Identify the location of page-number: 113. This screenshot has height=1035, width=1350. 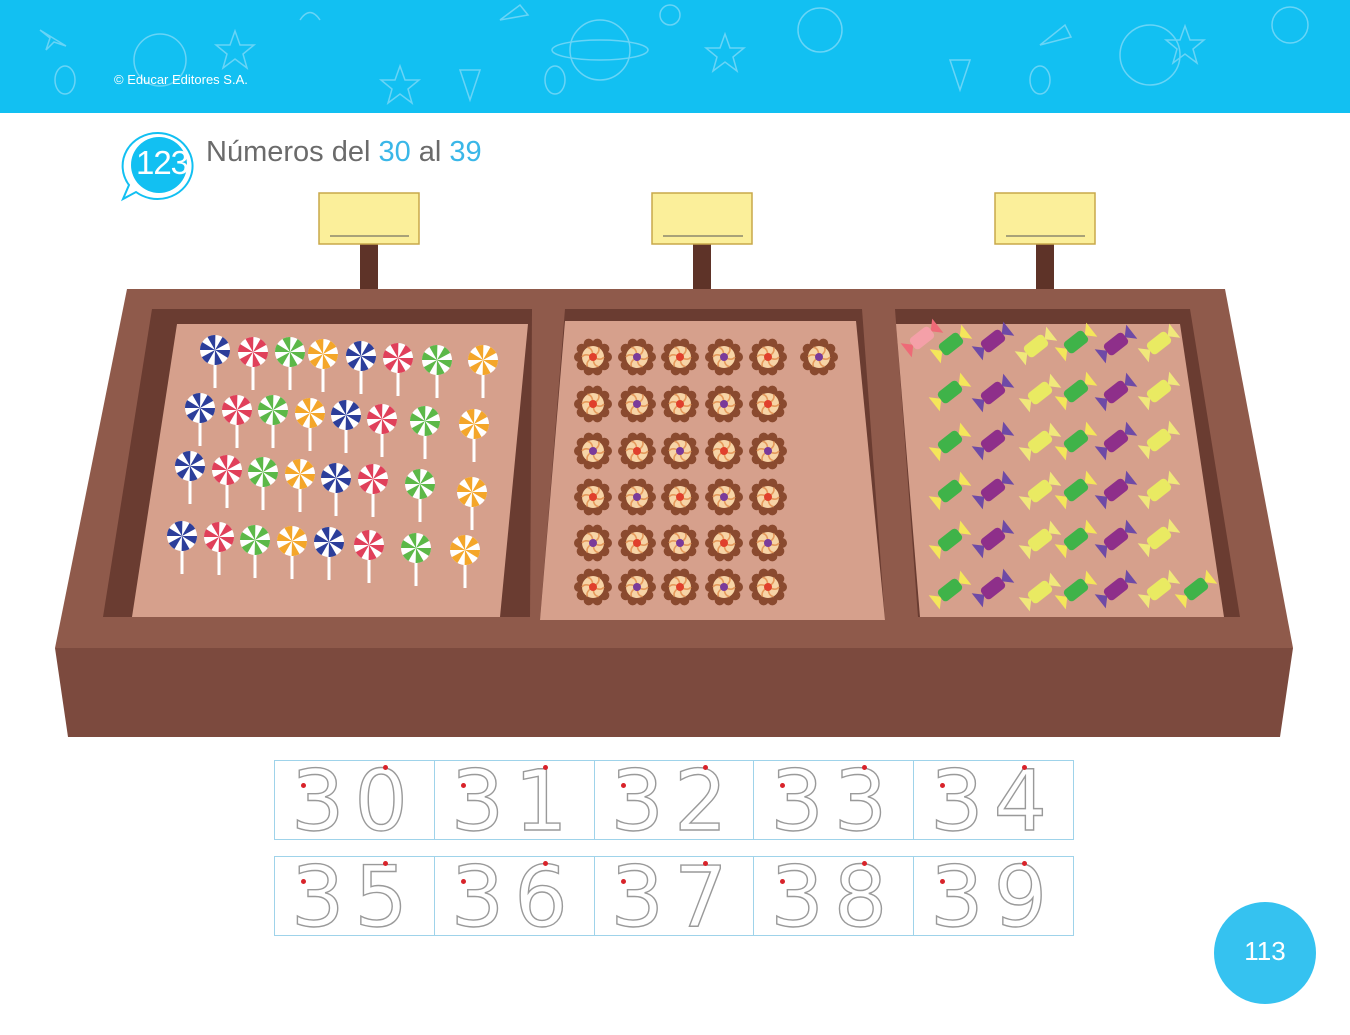
(1265, 951).